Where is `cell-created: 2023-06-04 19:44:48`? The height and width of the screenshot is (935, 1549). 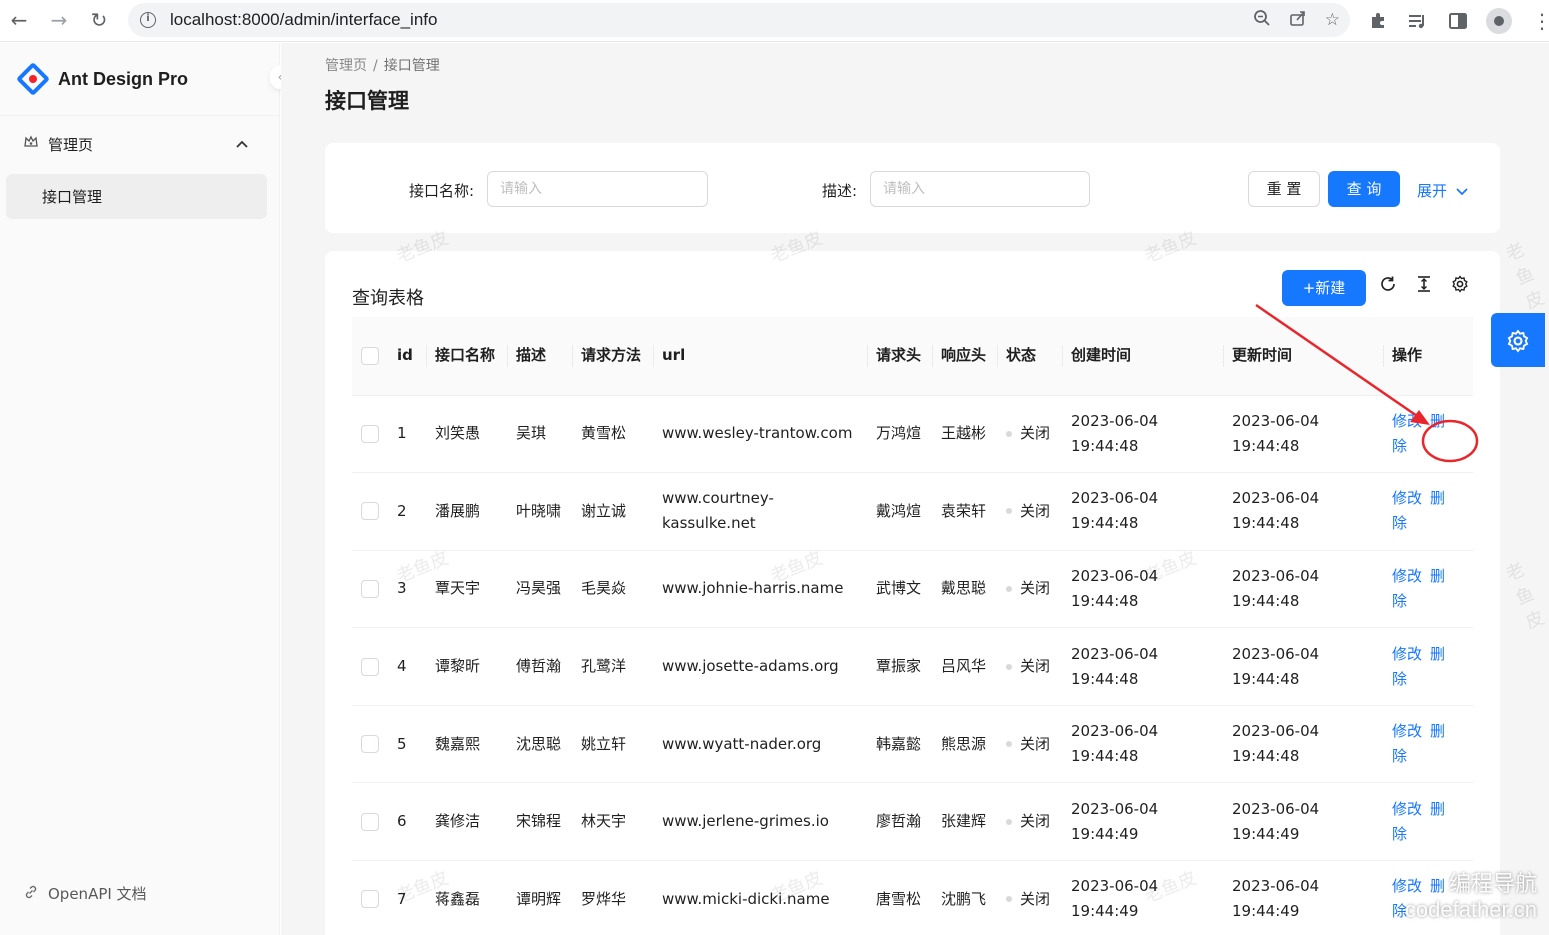
cell-created: 2023-06-04 19:44:48 is located at coordinates (1142, 666).